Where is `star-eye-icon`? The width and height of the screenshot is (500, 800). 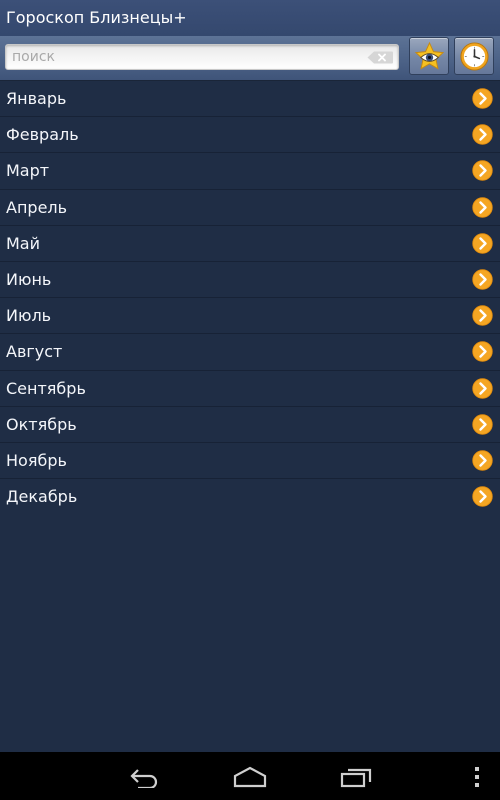 star-eye-icon is located at coordinates (429, 55).